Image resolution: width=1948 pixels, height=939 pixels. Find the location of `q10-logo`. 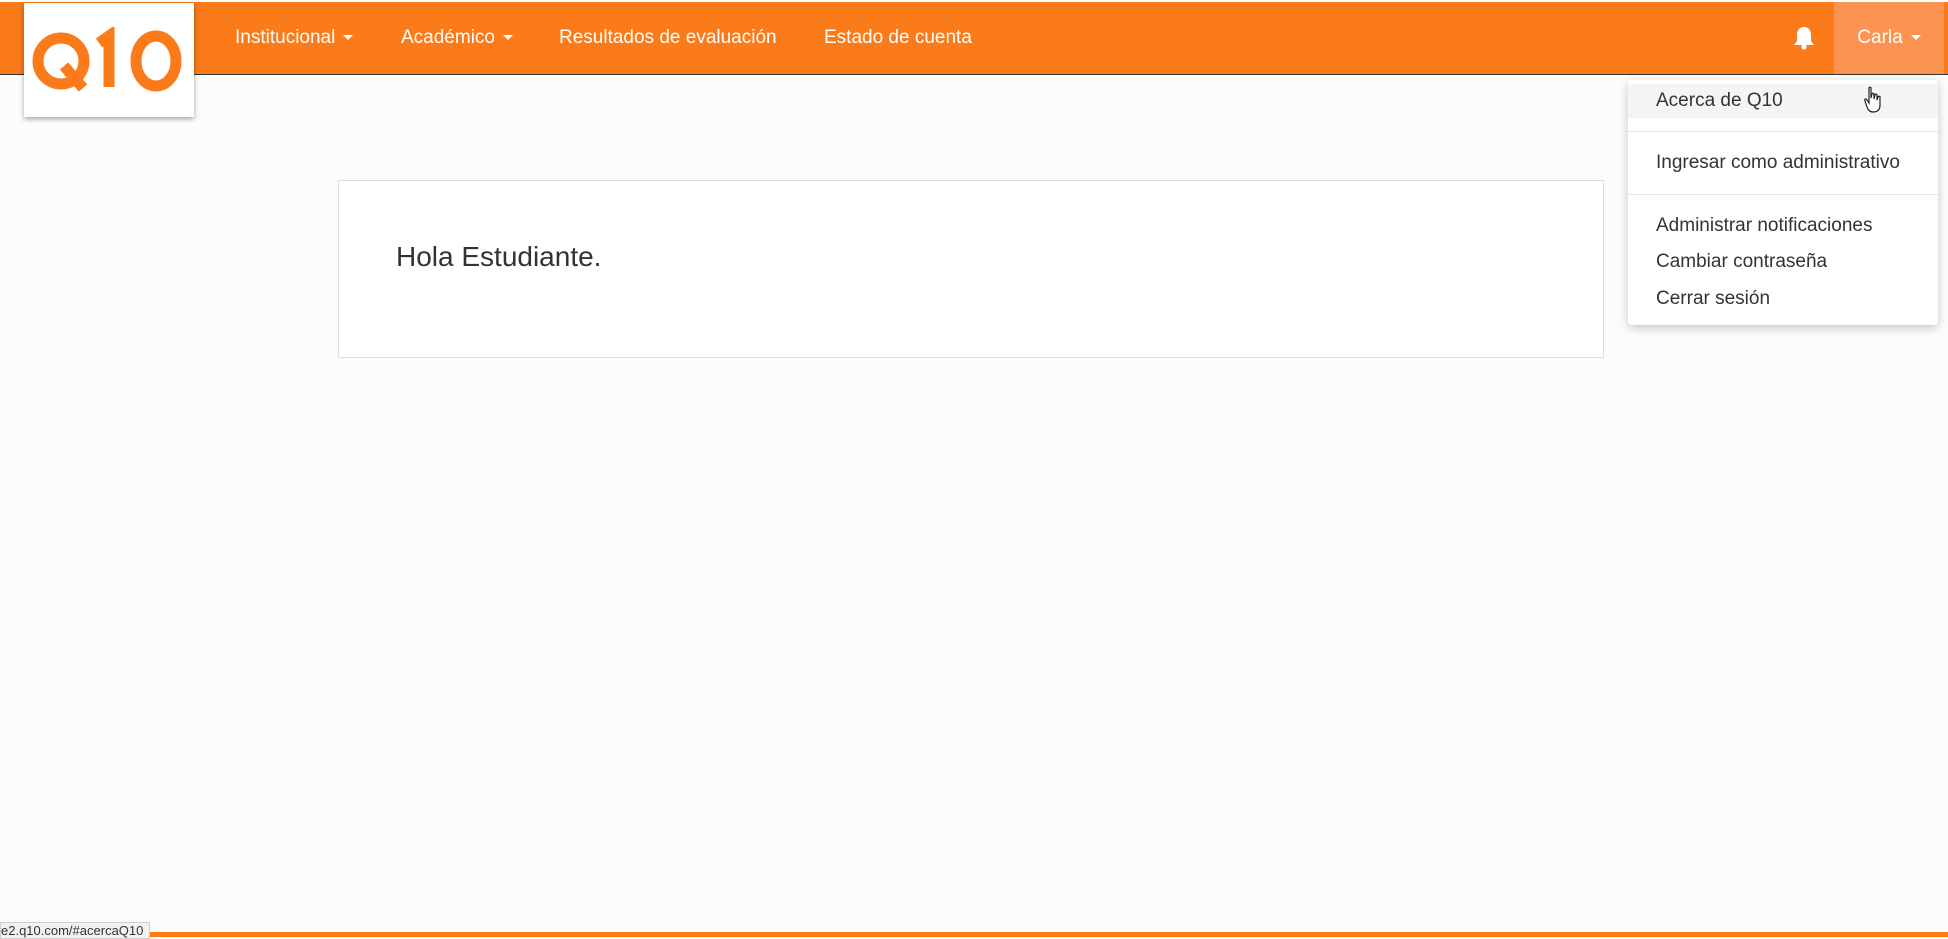

q10-logo is located at coordinates (109, 60).